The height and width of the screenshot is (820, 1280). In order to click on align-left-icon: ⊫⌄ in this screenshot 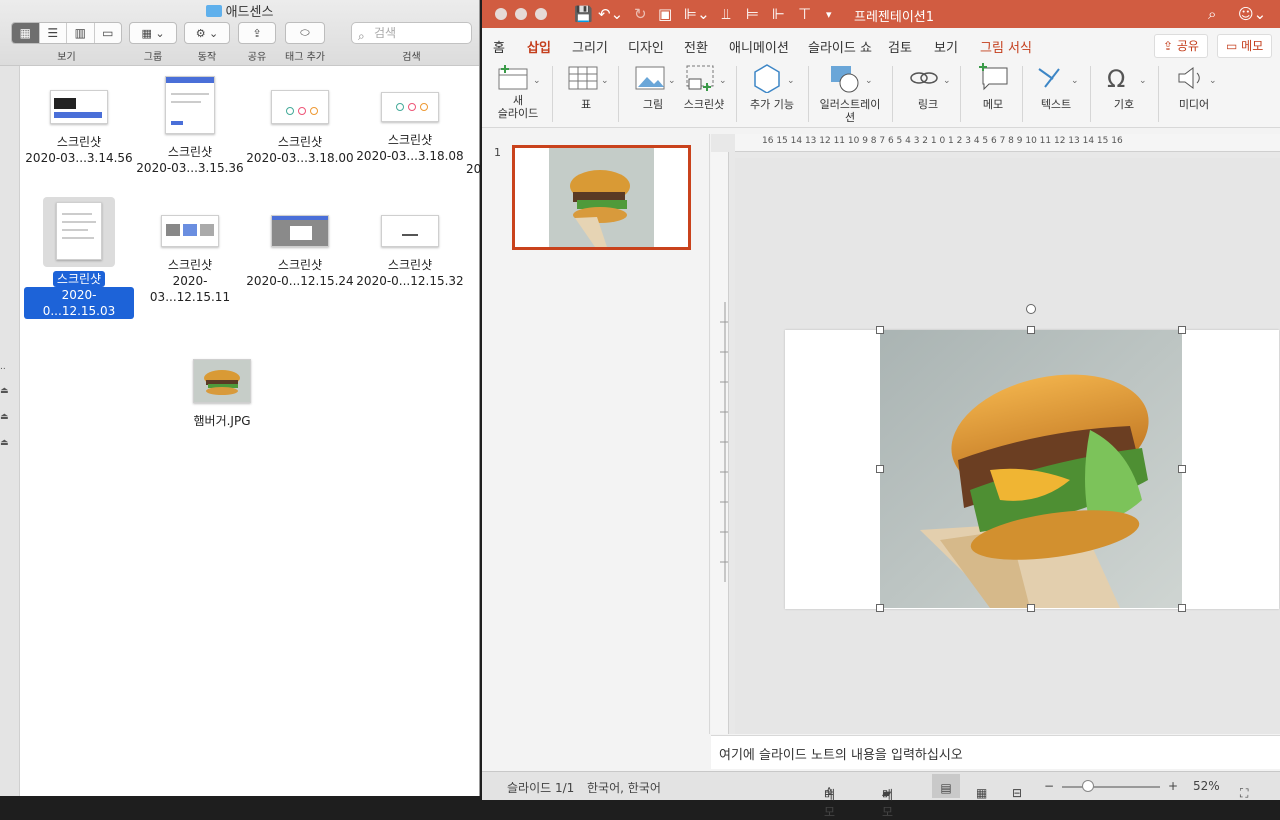, I will do `click(697, 14)`.